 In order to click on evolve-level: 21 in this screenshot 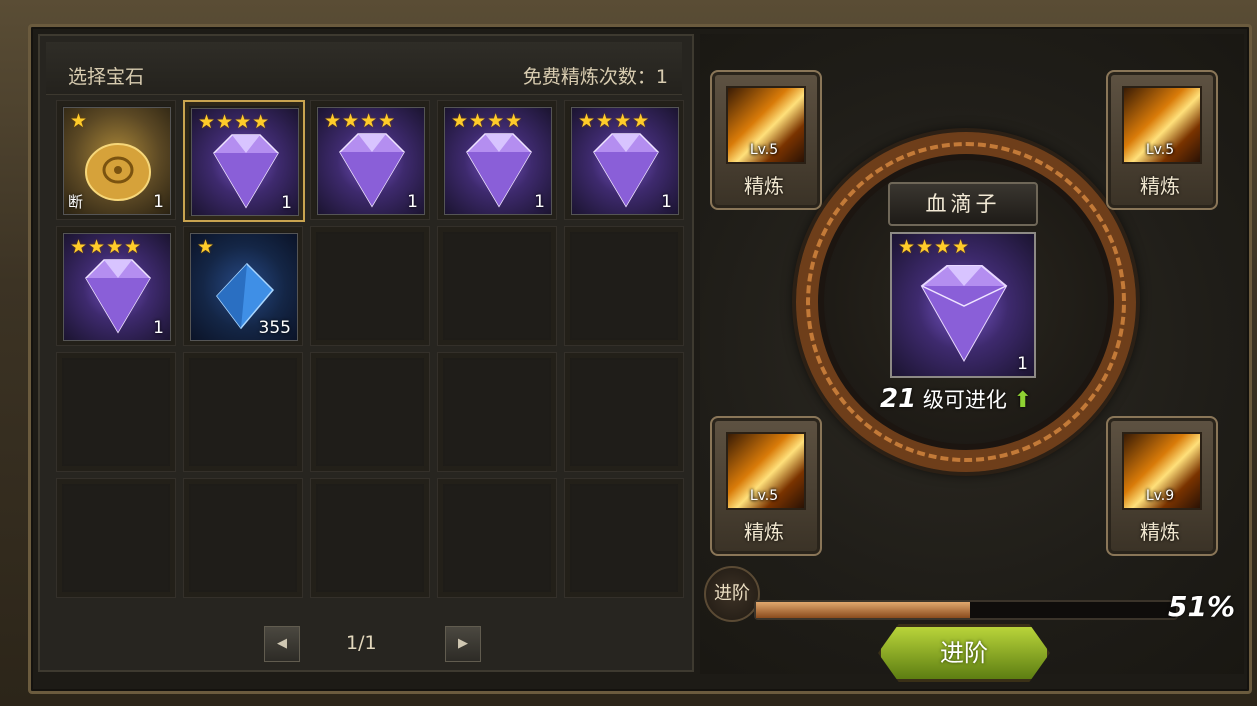, I will do `click(898, 399)`.